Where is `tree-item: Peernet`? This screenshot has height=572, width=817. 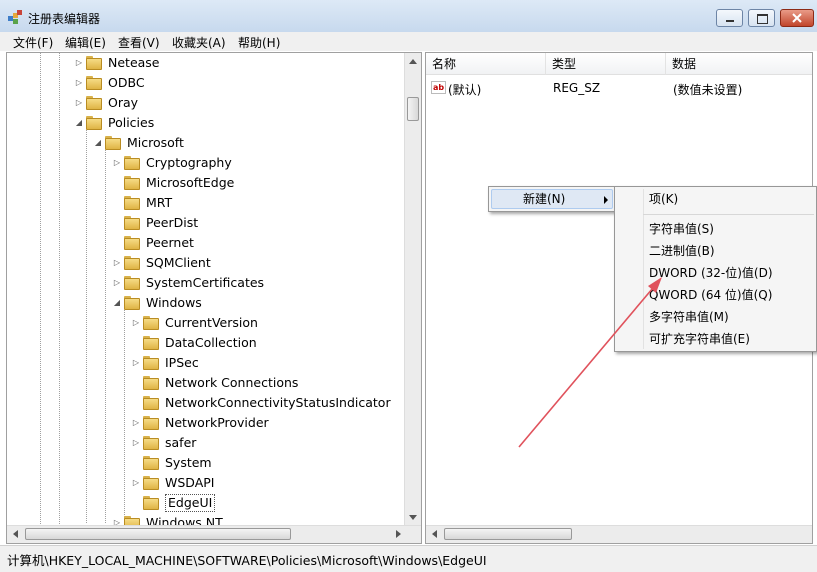 tree-item: Peernet is located at coordinates (205, 243).